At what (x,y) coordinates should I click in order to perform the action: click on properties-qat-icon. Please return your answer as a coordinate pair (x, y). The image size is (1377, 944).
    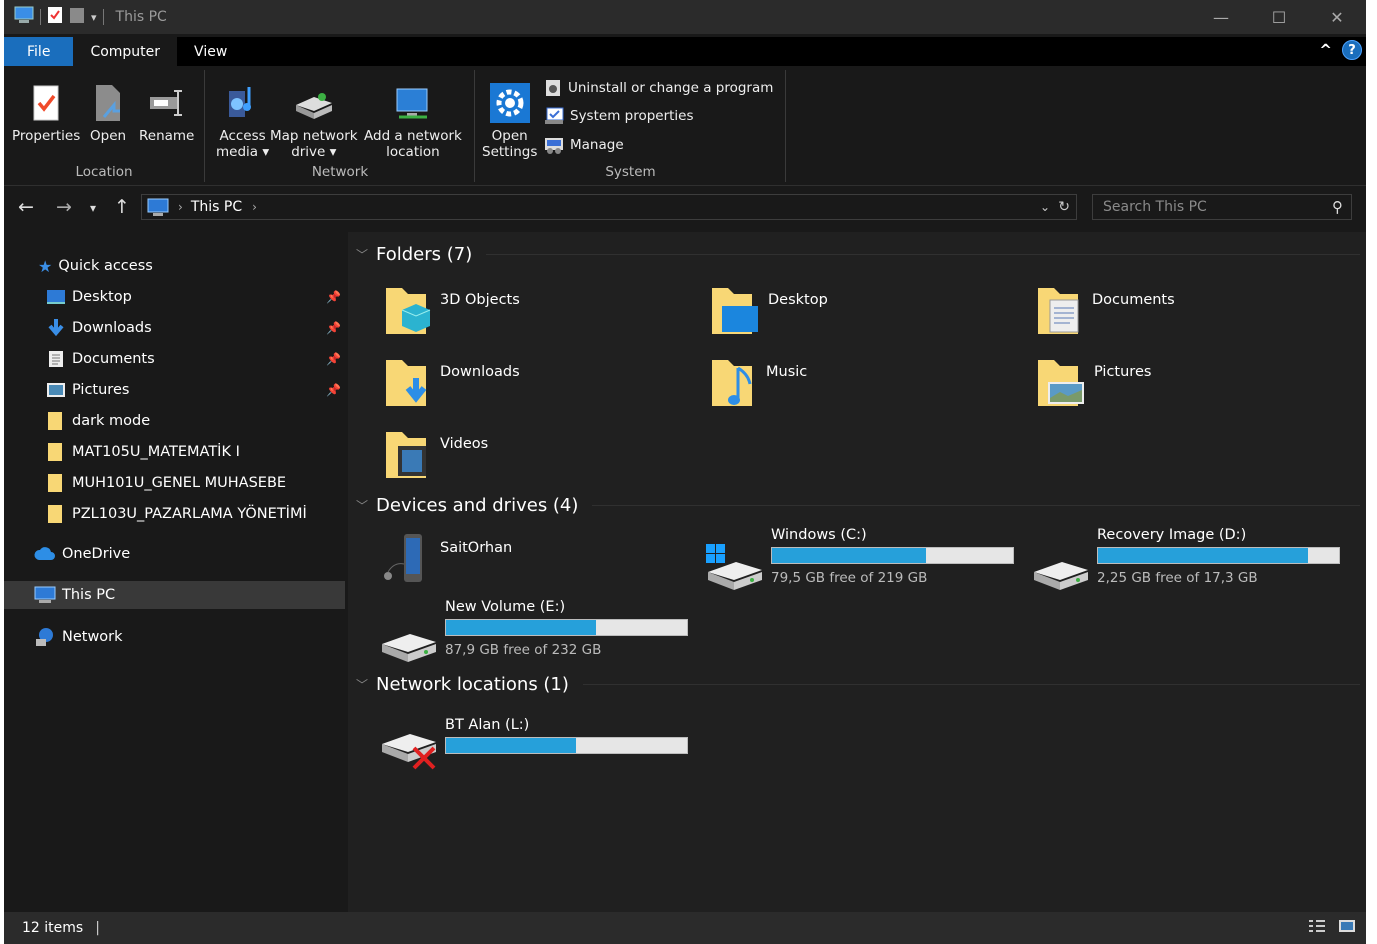
    Looking at the image, I should click on (55, 17).